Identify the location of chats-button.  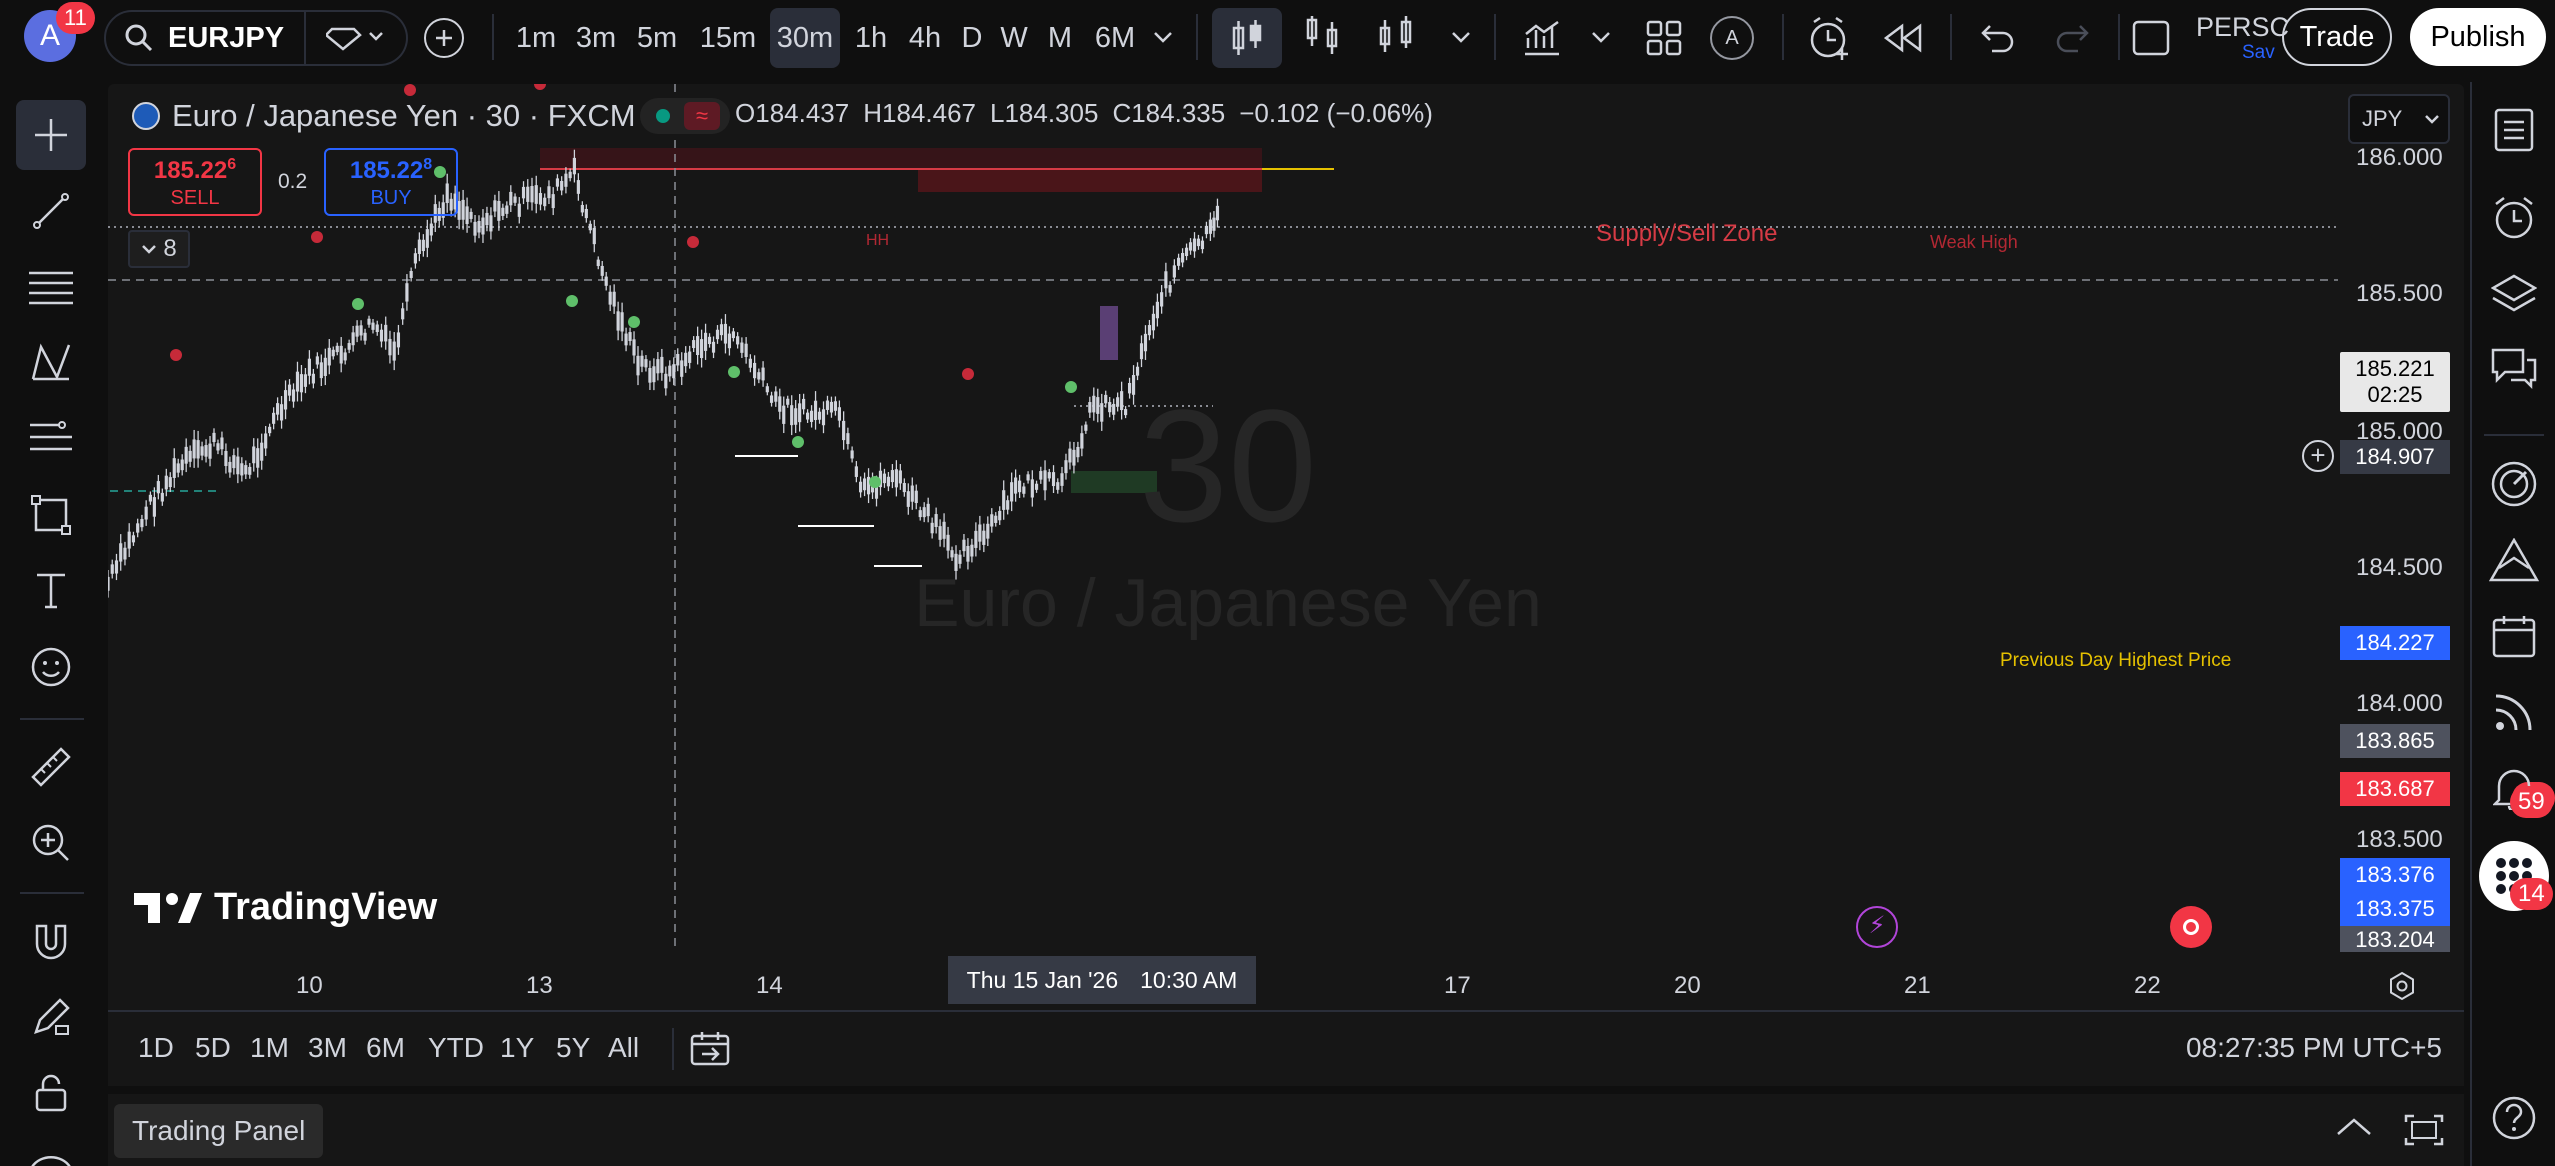
(2514, 368).